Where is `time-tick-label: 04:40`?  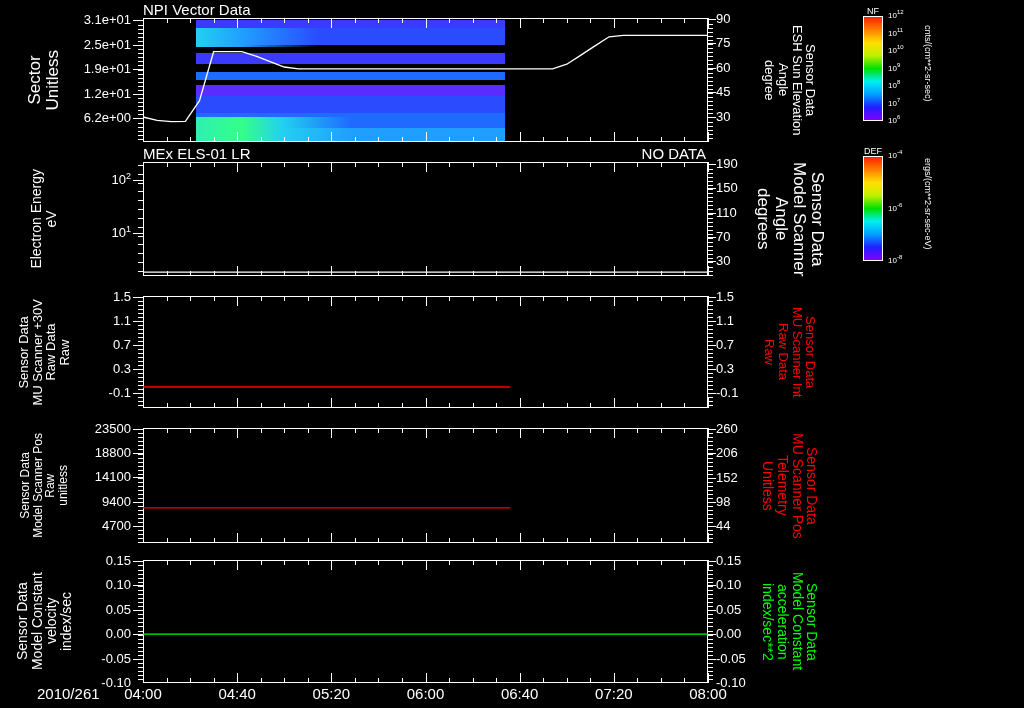
time-tick-label: 04:40 is located at coordinates (237, 694).